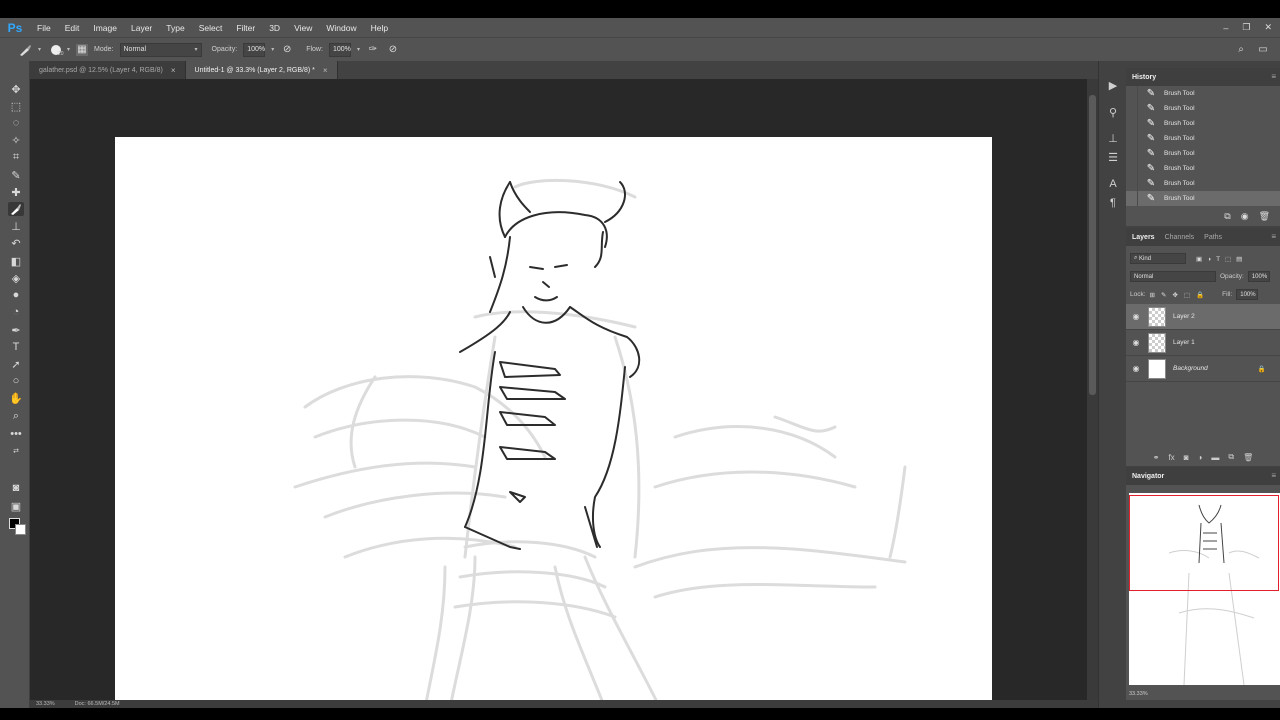 The width and height of the screenshot is (1280, 720). Describe the element at coordinates (1138, 694) in the screenshot. I see `navigator-zoom: 33.33%` at that location.